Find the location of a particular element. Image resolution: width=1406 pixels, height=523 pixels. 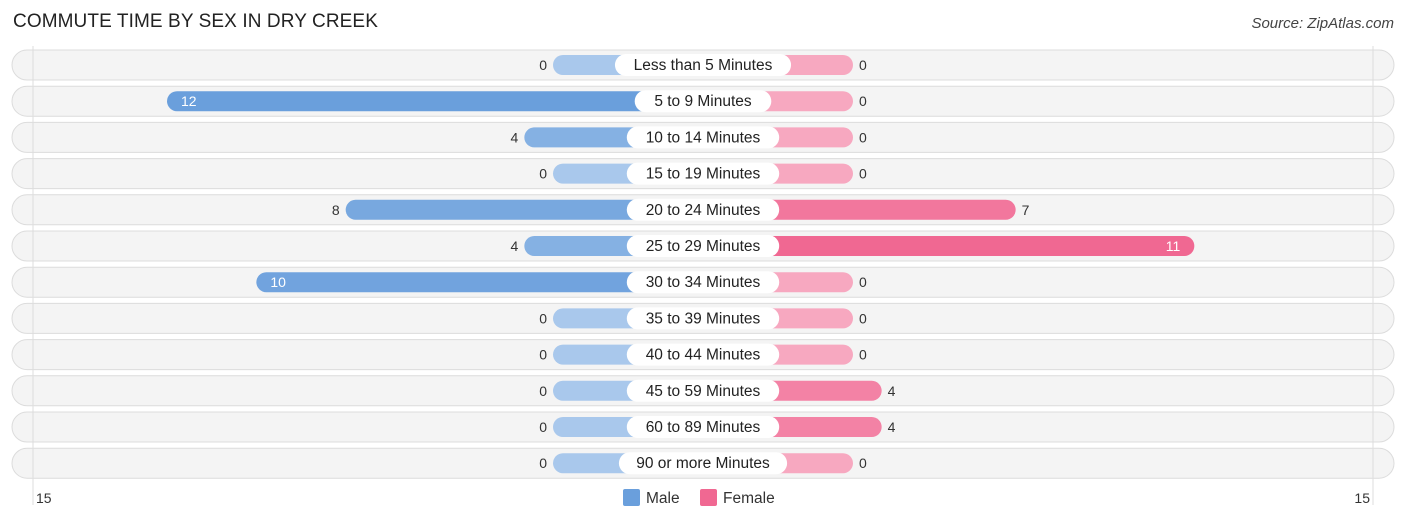

row-7: 0 0 35 to 39 Minutes is located at coordinates (703, 318).